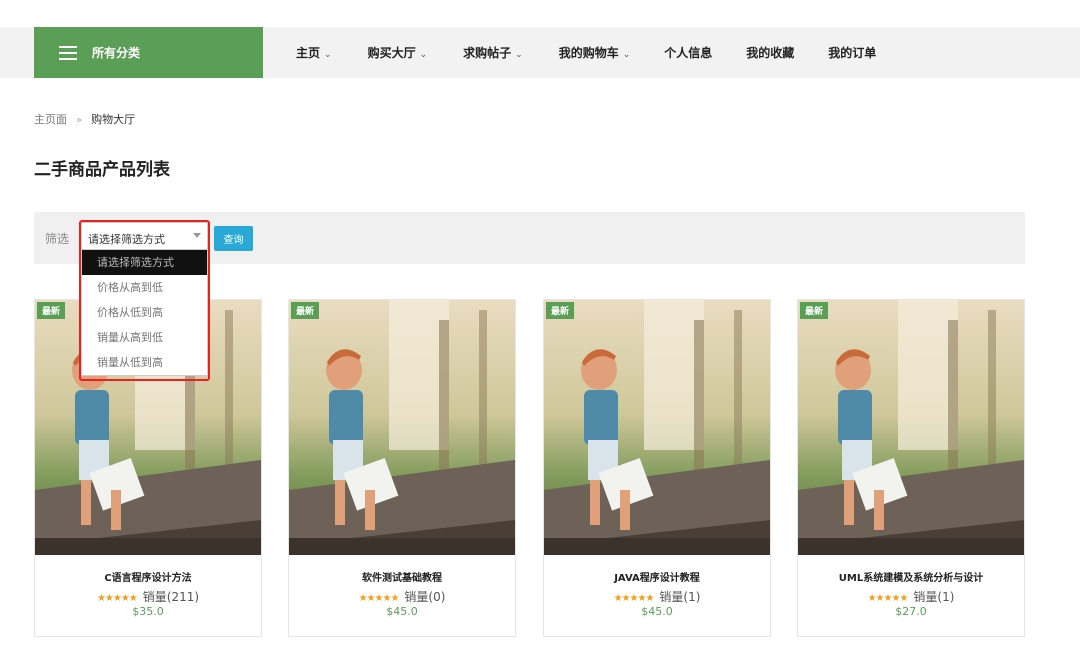 The height and width of the screenshot is (648, 1080). I want to click on main-menu: 主页 ⌄ 购买大厅 ⌄ 求购帖子 ⌄ 我的购物车 ⌄ 个人信息 我的收藏 我的订单, so click(586, 52).